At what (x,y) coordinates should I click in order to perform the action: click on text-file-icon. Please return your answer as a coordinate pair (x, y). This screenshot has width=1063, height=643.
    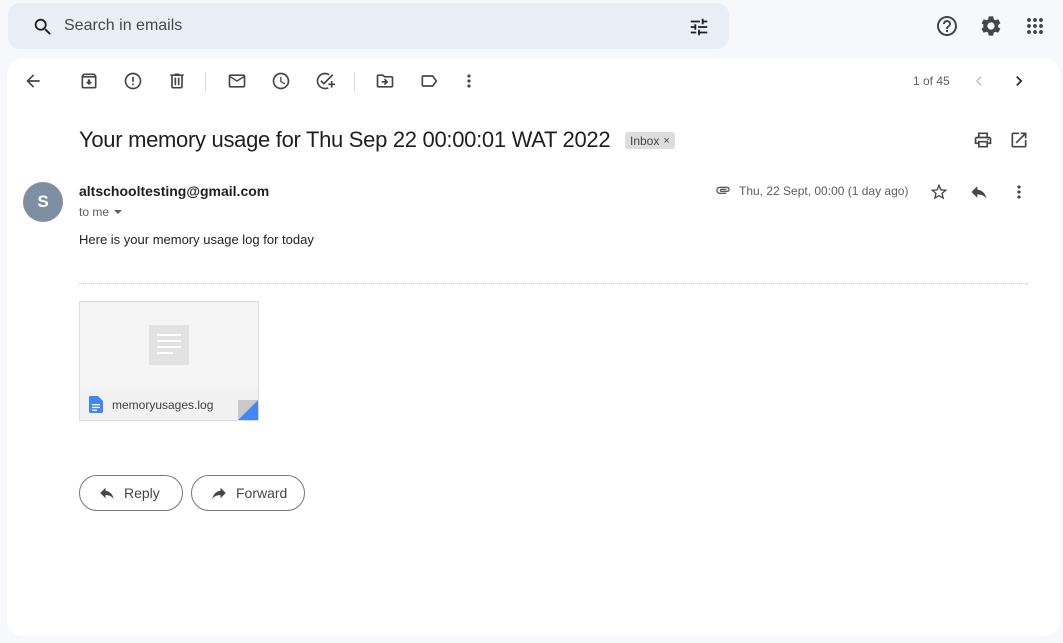
    Looking at the image, I should click on (96, 404).